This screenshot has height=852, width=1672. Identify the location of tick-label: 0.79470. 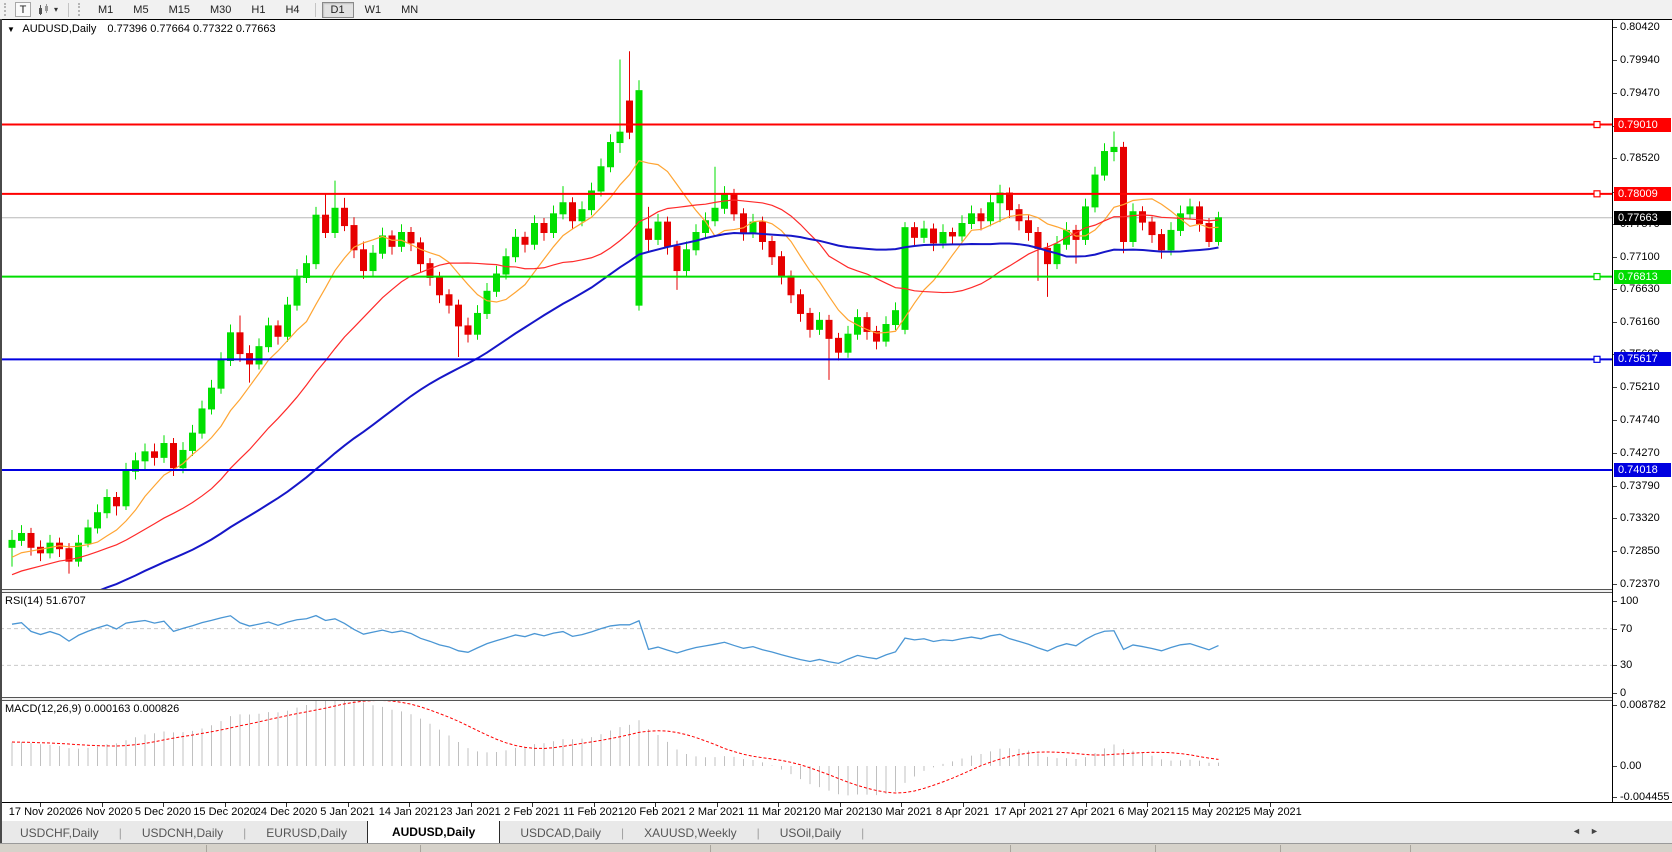
(1640, 92).